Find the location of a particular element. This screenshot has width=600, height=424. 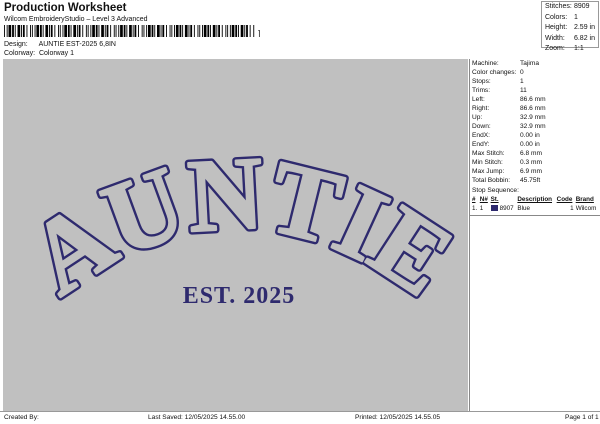

prop-value: 32.9 mm is located at coordinates (533, 126).